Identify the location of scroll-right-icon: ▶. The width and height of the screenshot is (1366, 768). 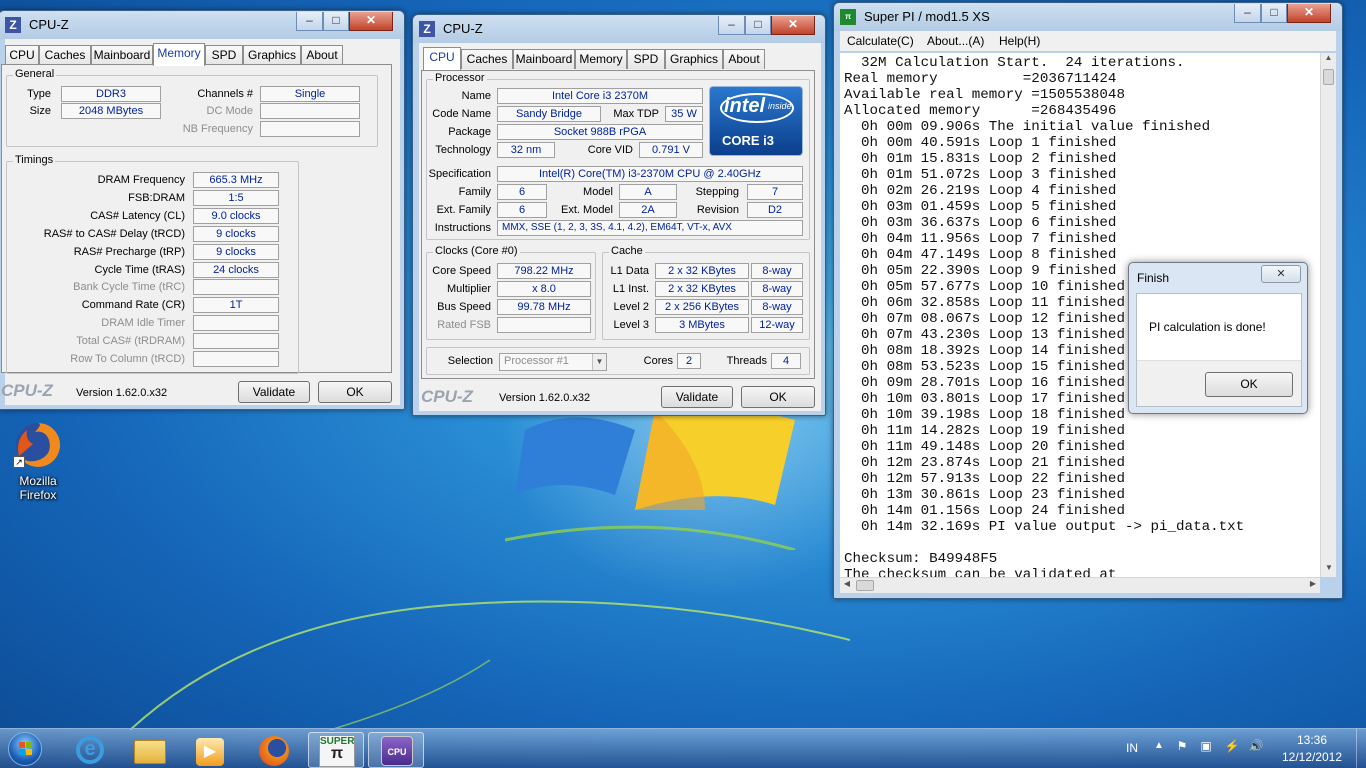
(1313, 583).